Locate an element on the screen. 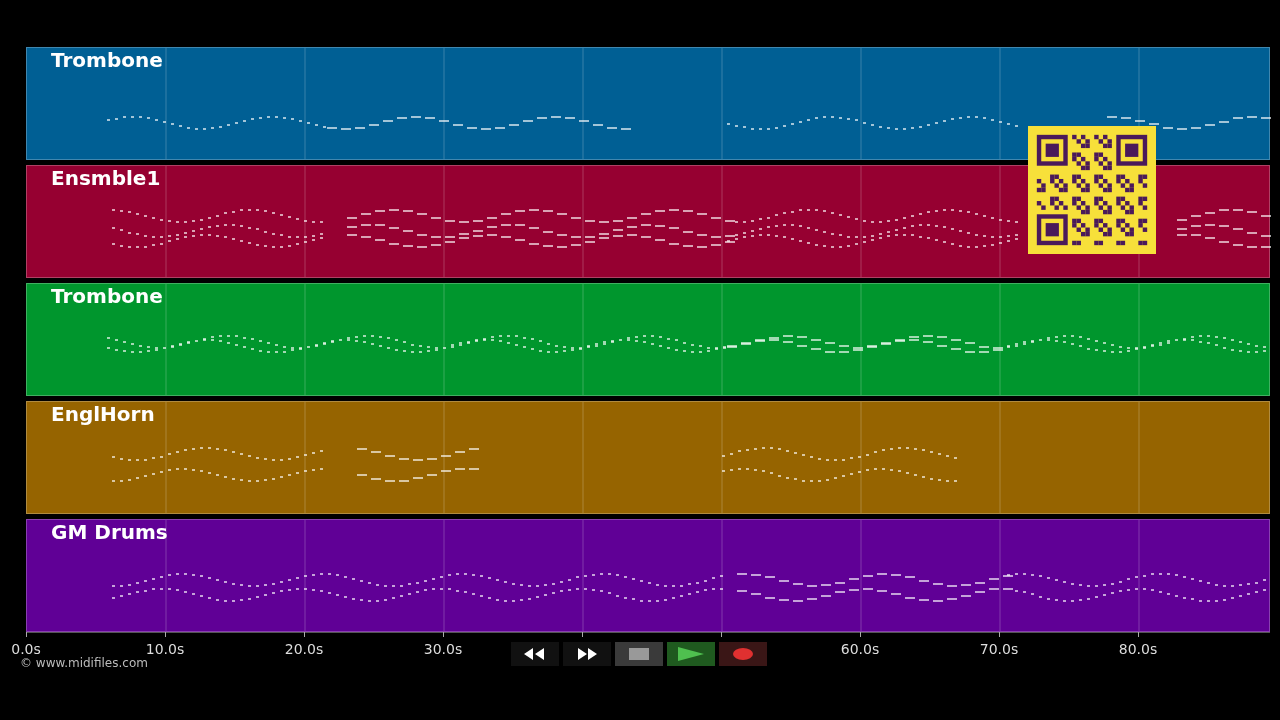  track-name: EnglHorn is located at coordinates (103, 414).